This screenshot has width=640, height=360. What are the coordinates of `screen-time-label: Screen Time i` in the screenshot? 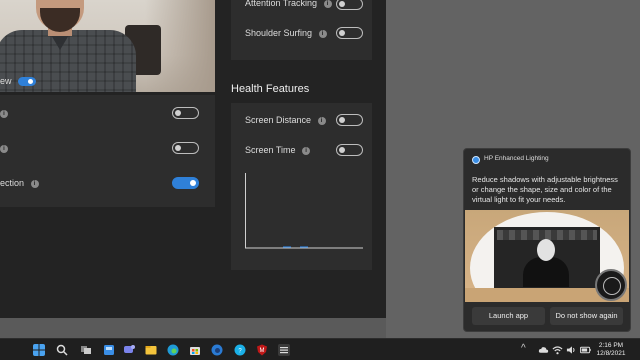 It's located at (278, 150).